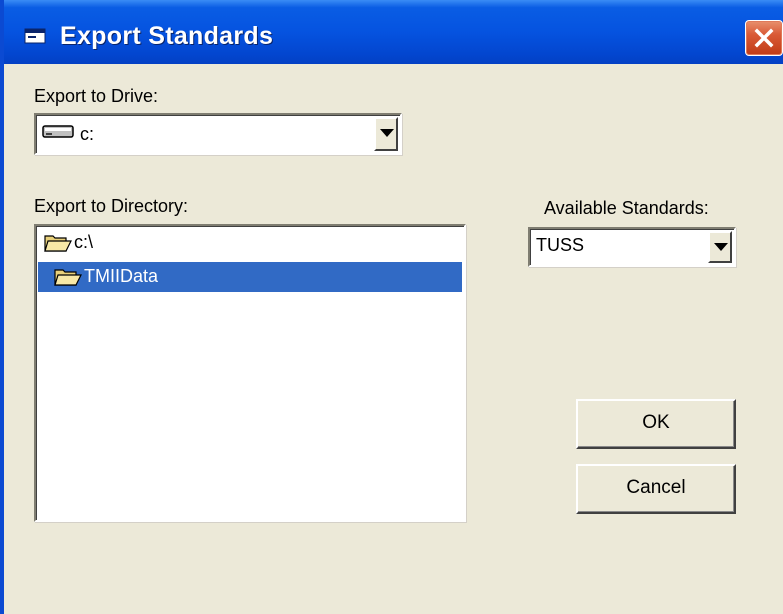  Describe the element at coordinates (626, 208) in the screenshot. I see `standards-label: Available Standards:` at that location.